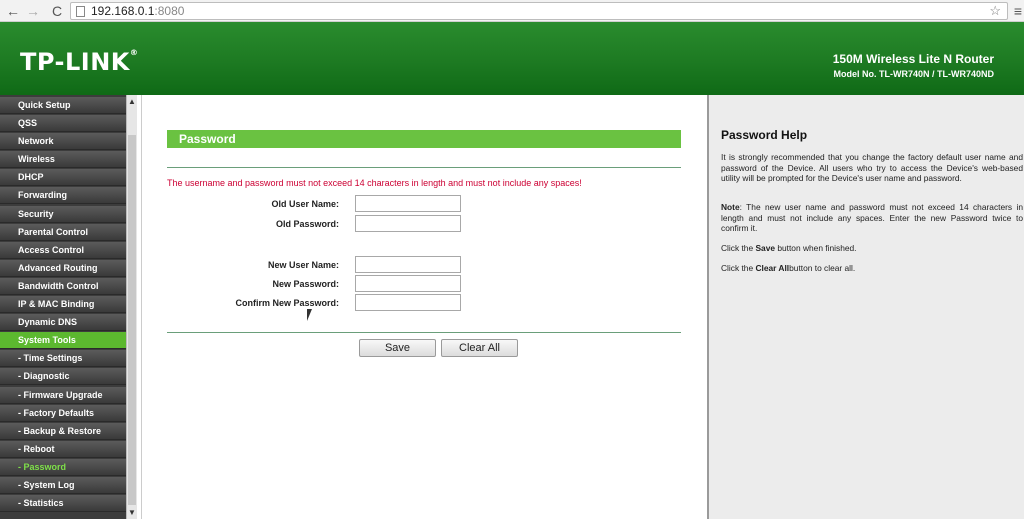 This screenshot has width=1024, height=519. I want to click on sidebar-item-ip-and-mac-binding: IP & MAC Binding, so click(63, 305).